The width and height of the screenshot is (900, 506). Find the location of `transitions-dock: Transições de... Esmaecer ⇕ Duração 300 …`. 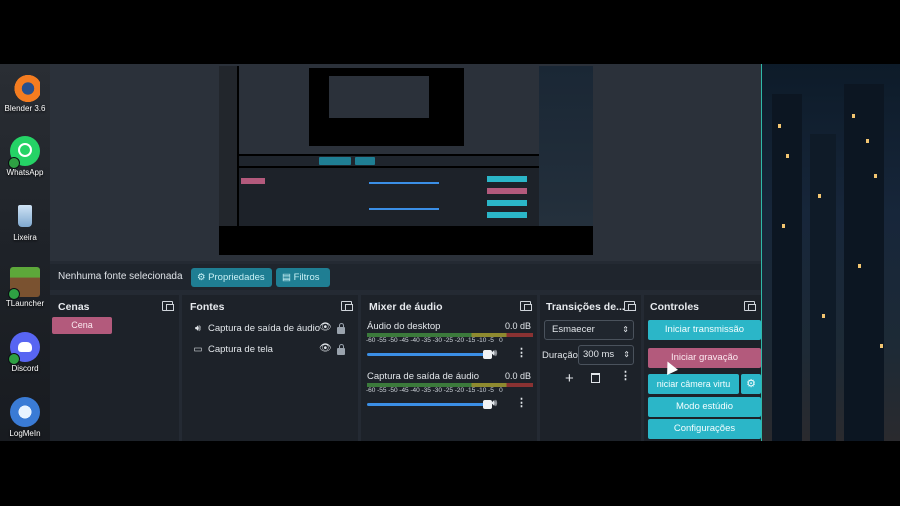

transitions-dock: Transições de... Esmaecer ⇕ Duração 300 … is located at coordinates (590, 368).